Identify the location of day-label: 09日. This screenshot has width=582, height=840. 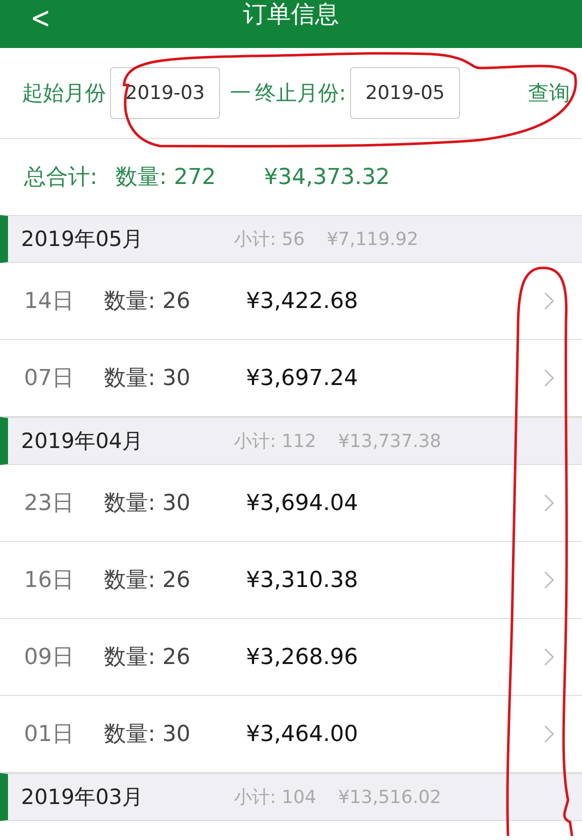
(49, 658).